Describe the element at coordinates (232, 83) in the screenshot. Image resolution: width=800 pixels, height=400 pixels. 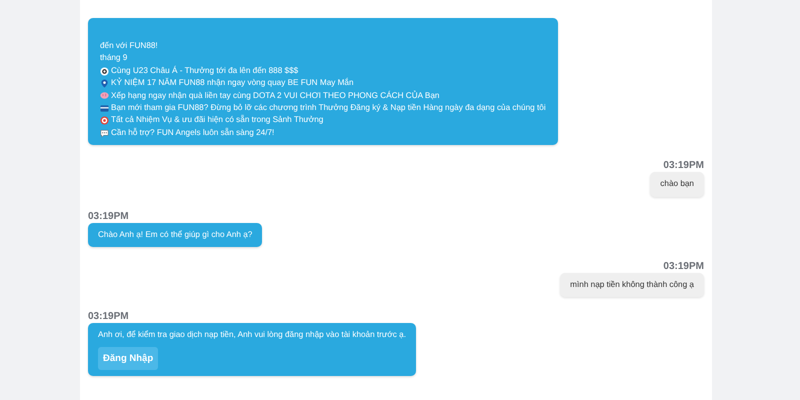
I see `message-text: KỶ NIỆM 17 NĂM FUN88 nhận ngay vòng quay BE FUN May Mắn` at that location.